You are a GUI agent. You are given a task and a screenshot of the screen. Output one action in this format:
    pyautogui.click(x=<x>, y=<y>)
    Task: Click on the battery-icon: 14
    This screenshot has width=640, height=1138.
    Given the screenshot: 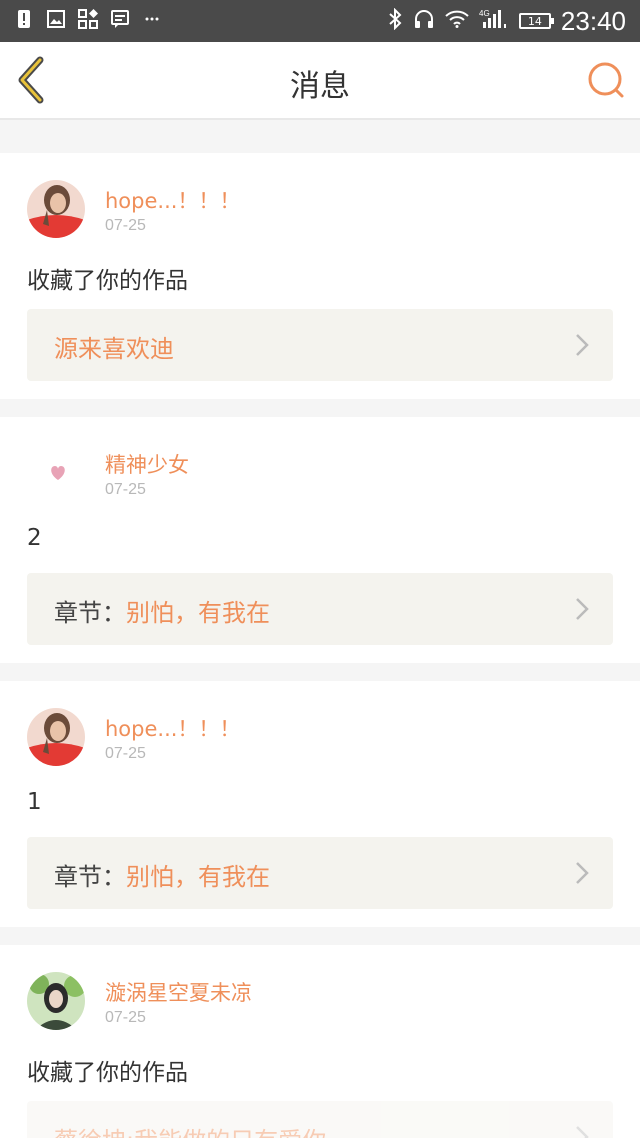 What is the action you would take?
    pyautogui.click(x=536, y=21)
    